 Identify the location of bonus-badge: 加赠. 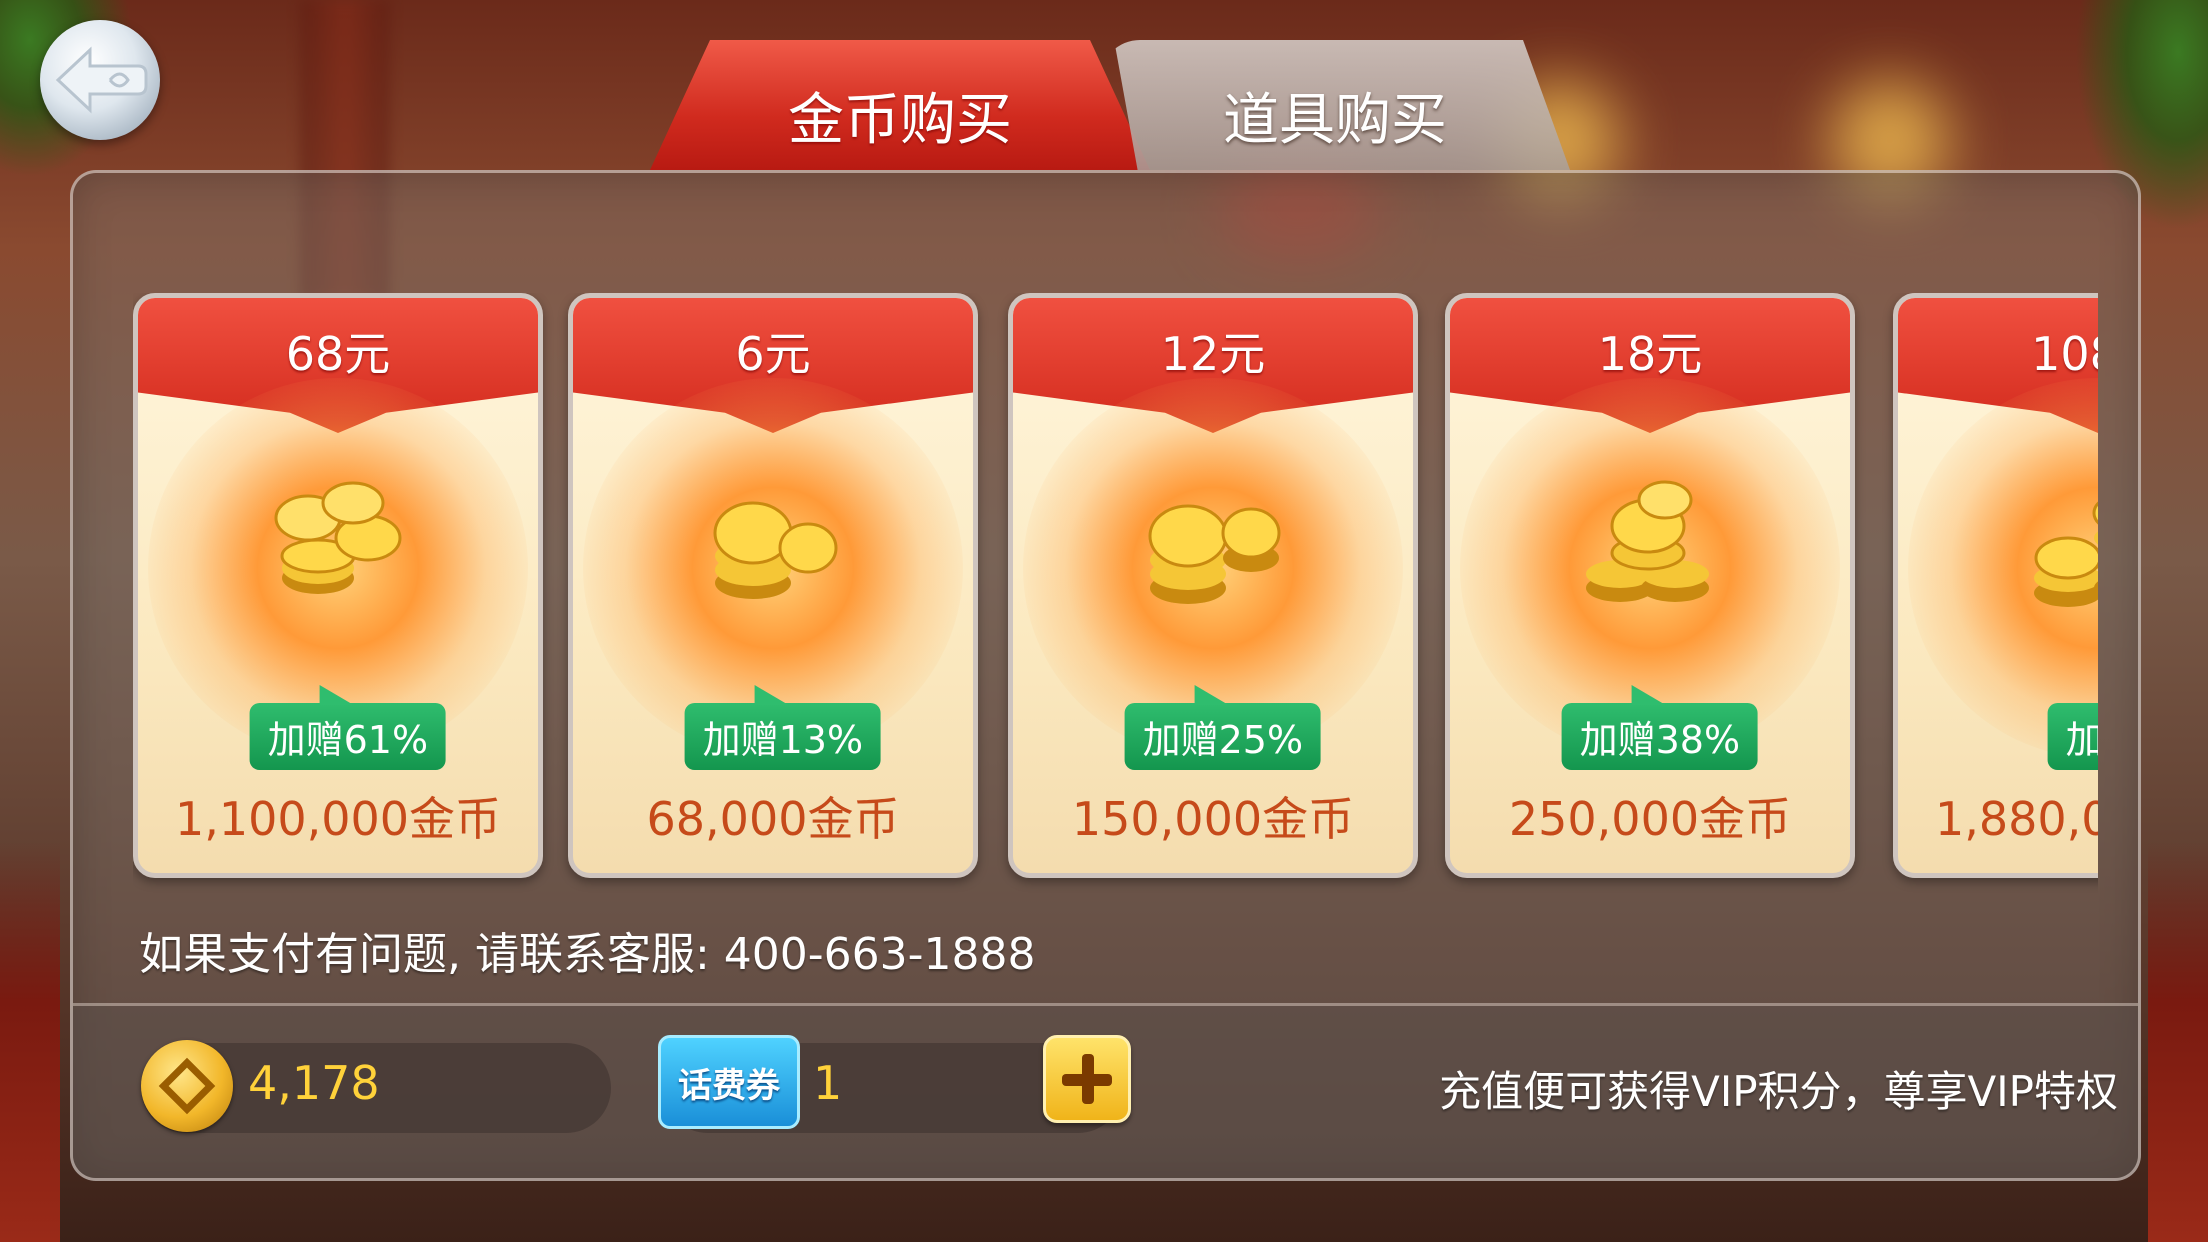
(2072, 736).